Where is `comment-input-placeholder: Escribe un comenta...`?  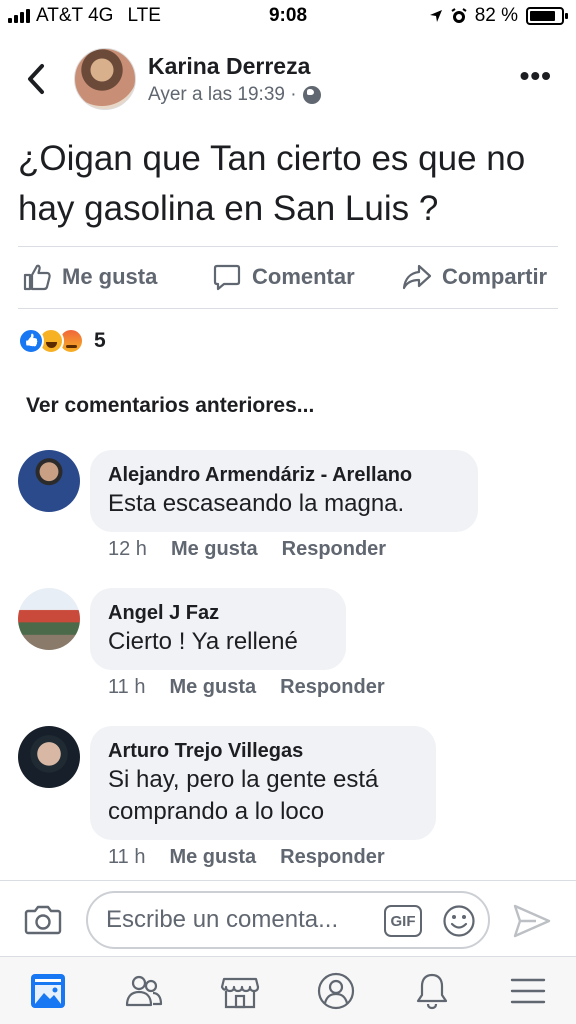
comment-input-placeholder: Escribe un comenta... is located at coordinates (222, 919).